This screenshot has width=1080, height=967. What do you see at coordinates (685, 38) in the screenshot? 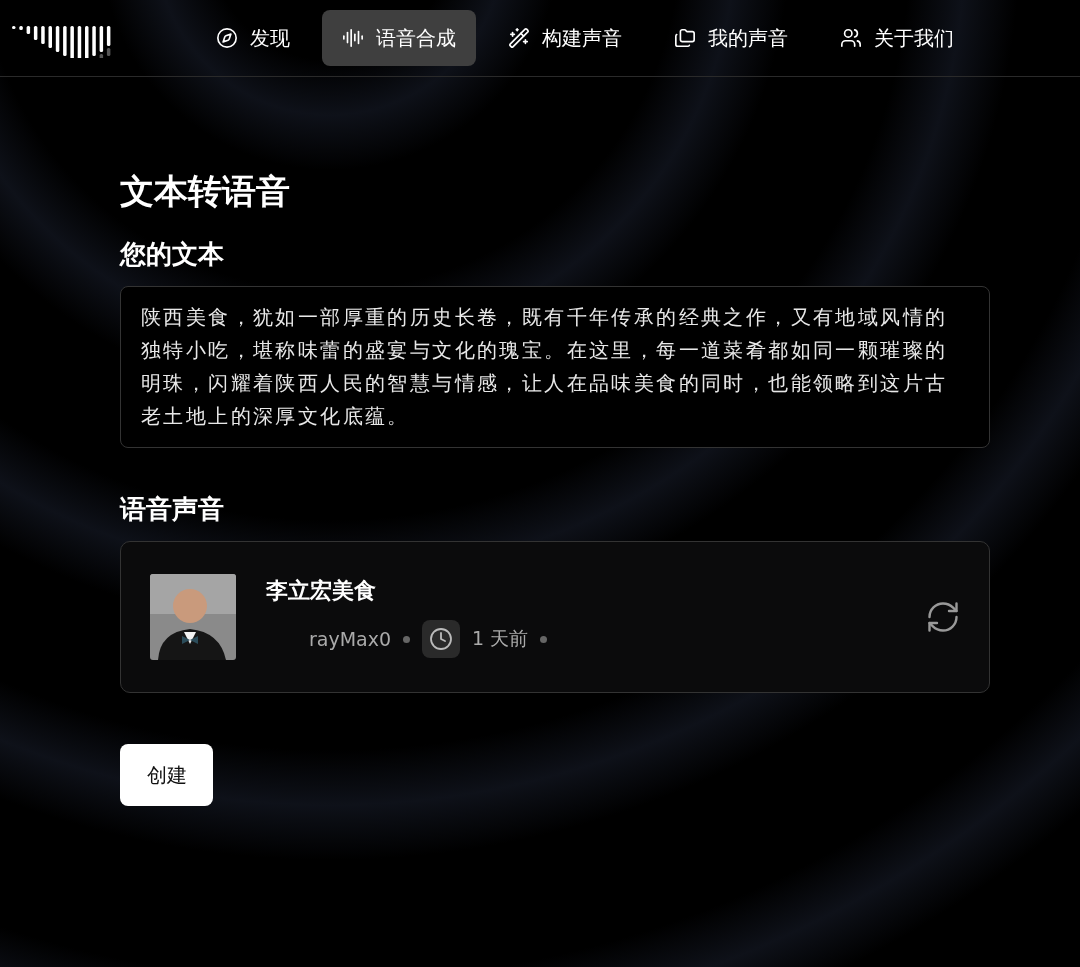
I see `folders-icon` at bounding box center [685, 38].